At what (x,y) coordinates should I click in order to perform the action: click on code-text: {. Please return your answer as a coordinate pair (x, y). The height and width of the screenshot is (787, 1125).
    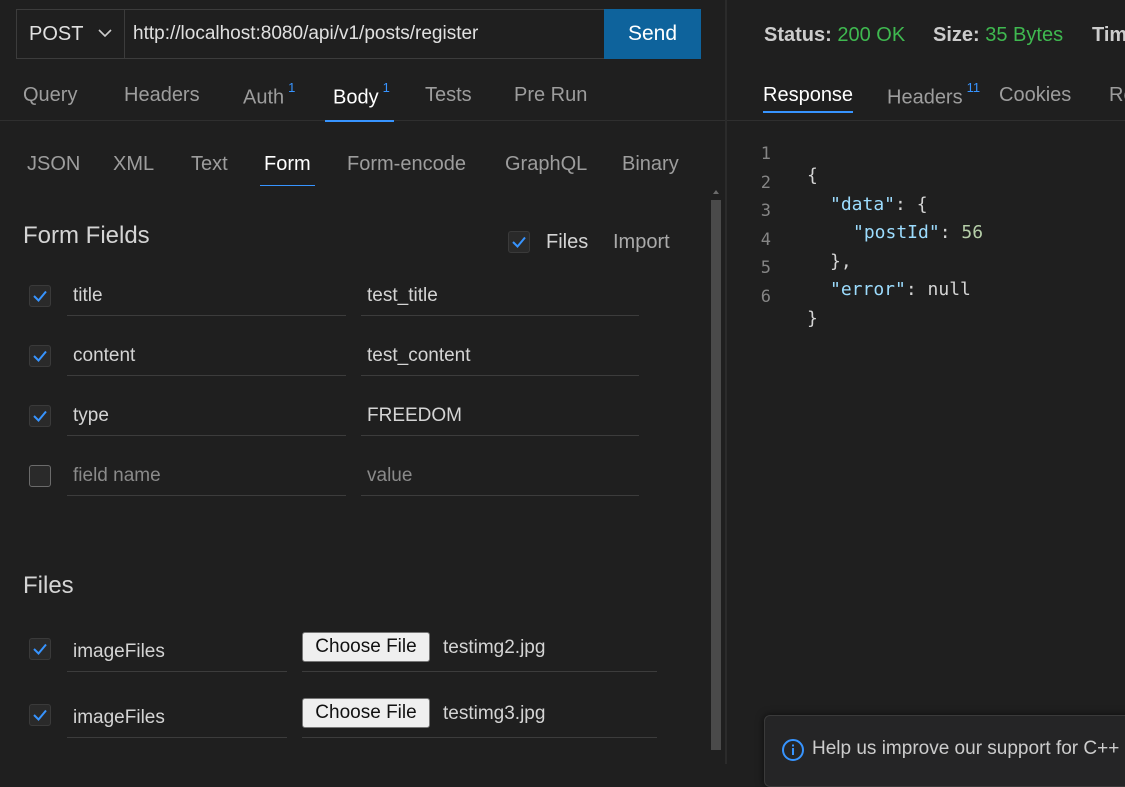
    Looking at the image, I should click on (812, 175).